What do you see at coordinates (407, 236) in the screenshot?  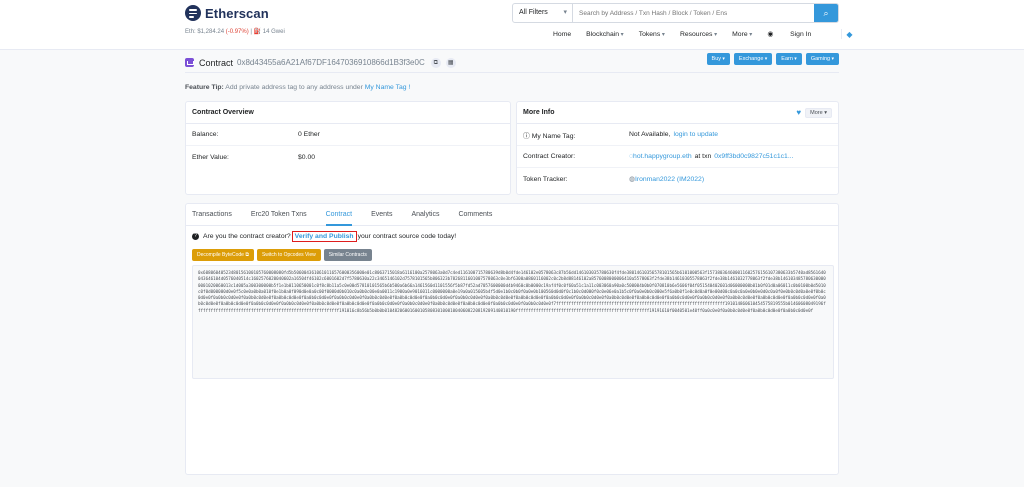 I see `verify-notice-post: your contract source code today!` at bounding box center [407, 236].